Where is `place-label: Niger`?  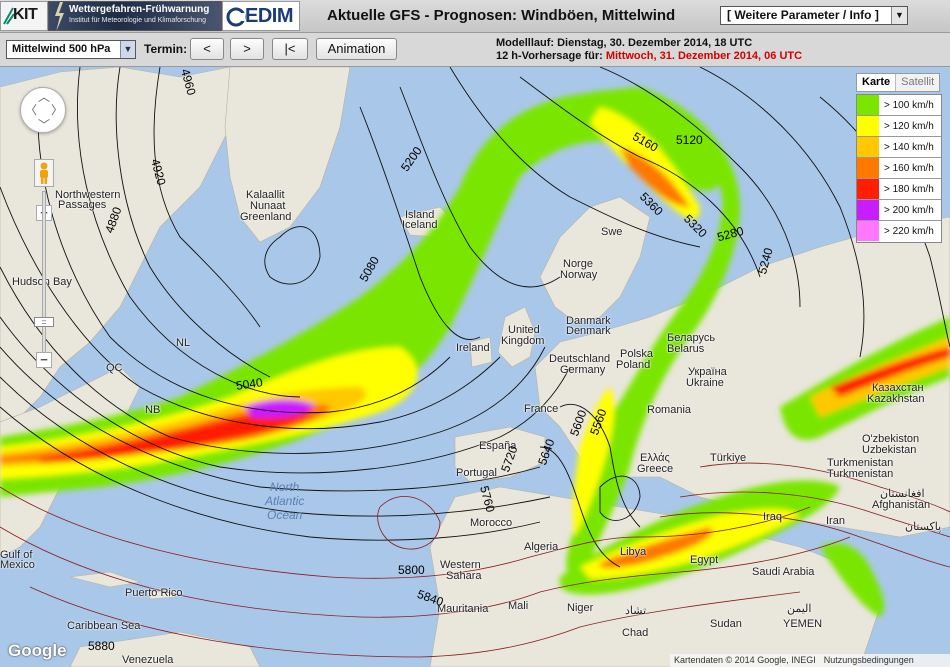 place-label: Niger is located at coordinates (580, 608).